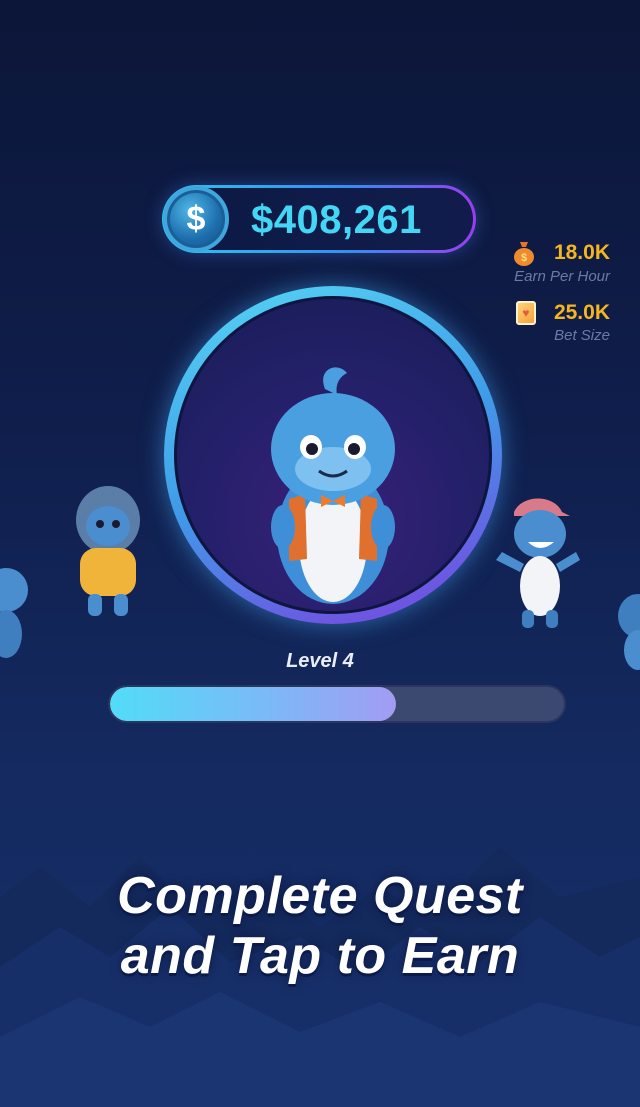 The height and width of the screenshot is (1107, 640). What do you see at coordinates (320, 896) in the screenshot?
I see `headline-line-1: Complete Quest` at bounding box center [320, 896].